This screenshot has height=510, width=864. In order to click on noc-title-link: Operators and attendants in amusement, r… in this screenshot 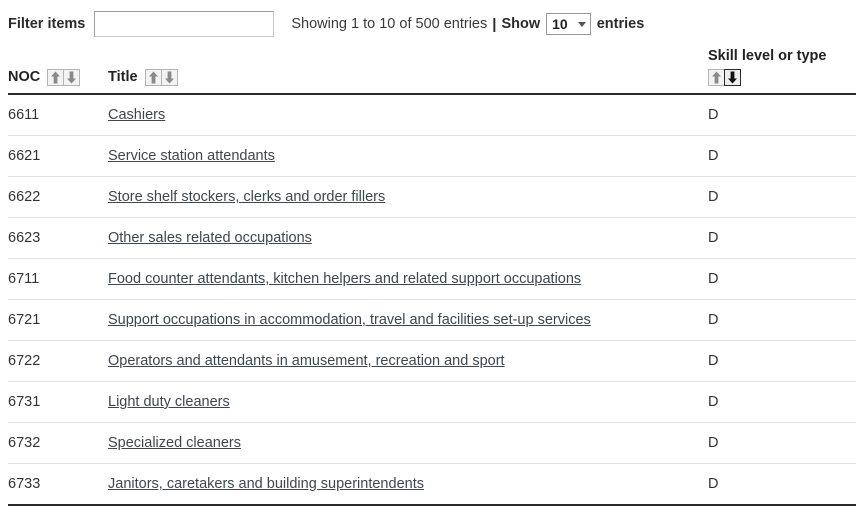, I will do `click(306, 361)`.